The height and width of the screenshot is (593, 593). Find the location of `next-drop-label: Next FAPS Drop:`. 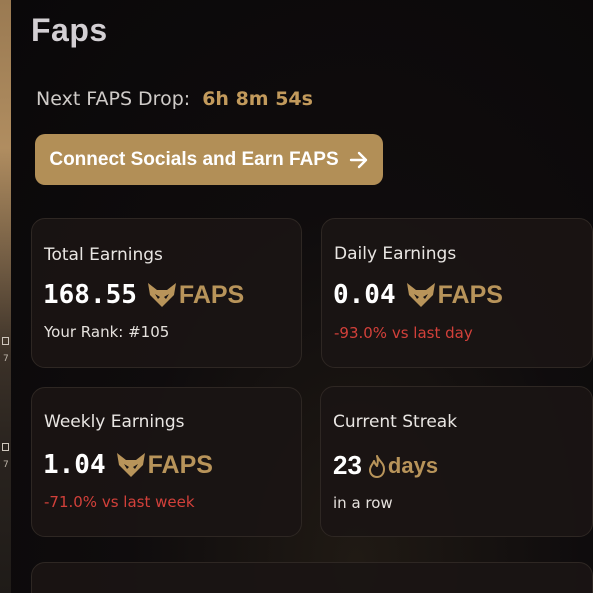

next-drop-label: Next FAPS Drop: is located at coordinates (113, 99).